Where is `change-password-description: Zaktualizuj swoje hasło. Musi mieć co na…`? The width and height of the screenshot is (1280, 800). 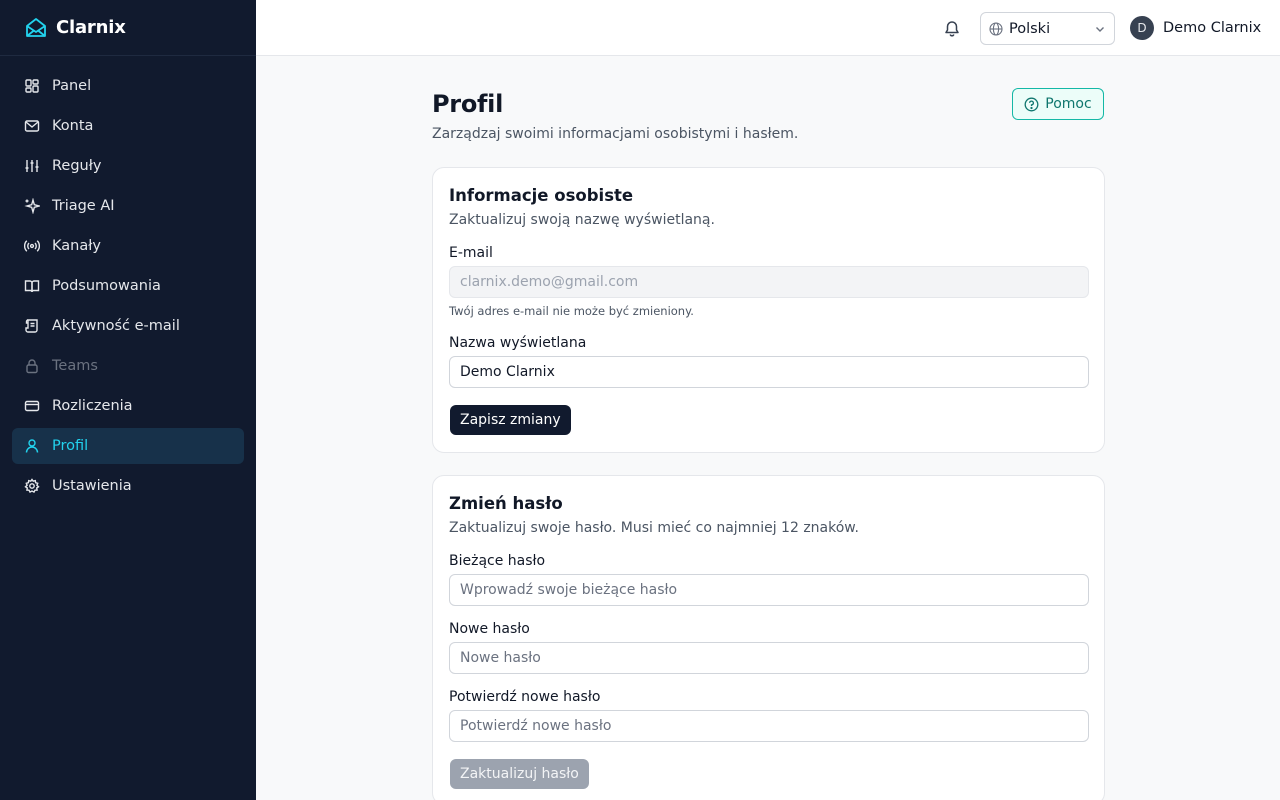 change-password-description: Zaktualizuj swoje hasło. Musi mieć co na… is located at coordinates (654, 528).